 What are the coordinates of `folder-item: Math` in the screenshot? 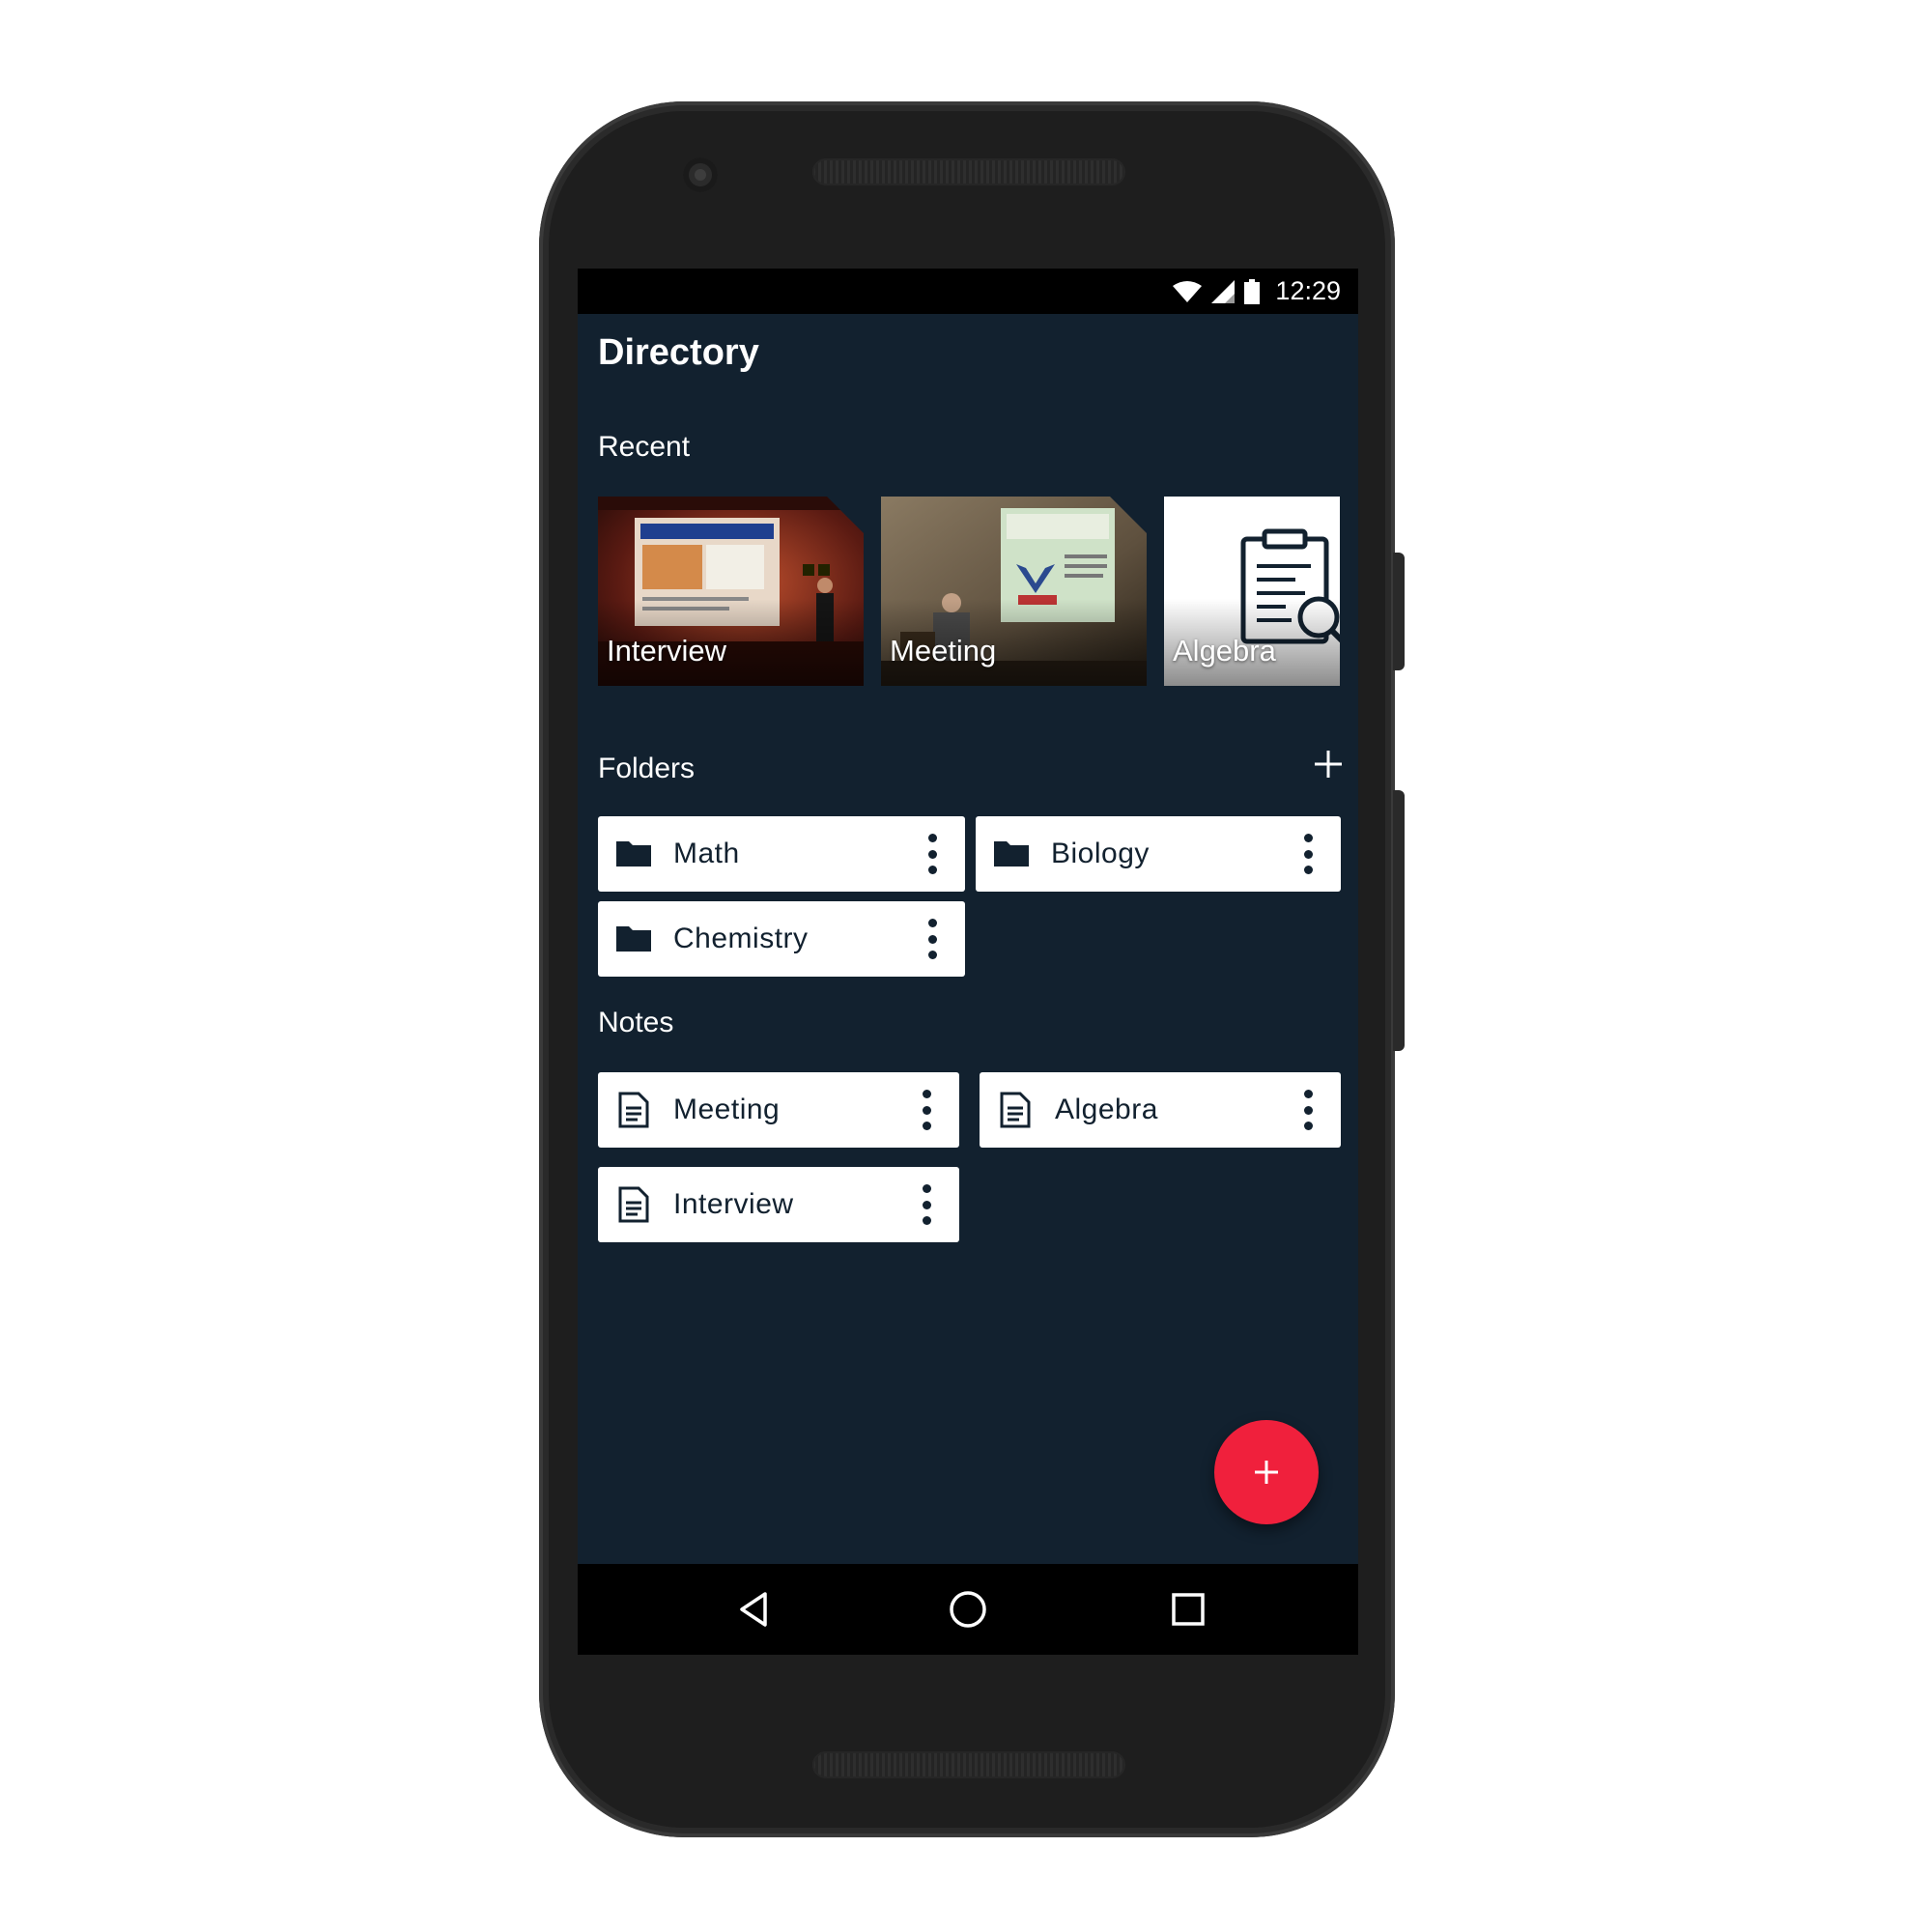 It's located at (781, 854).